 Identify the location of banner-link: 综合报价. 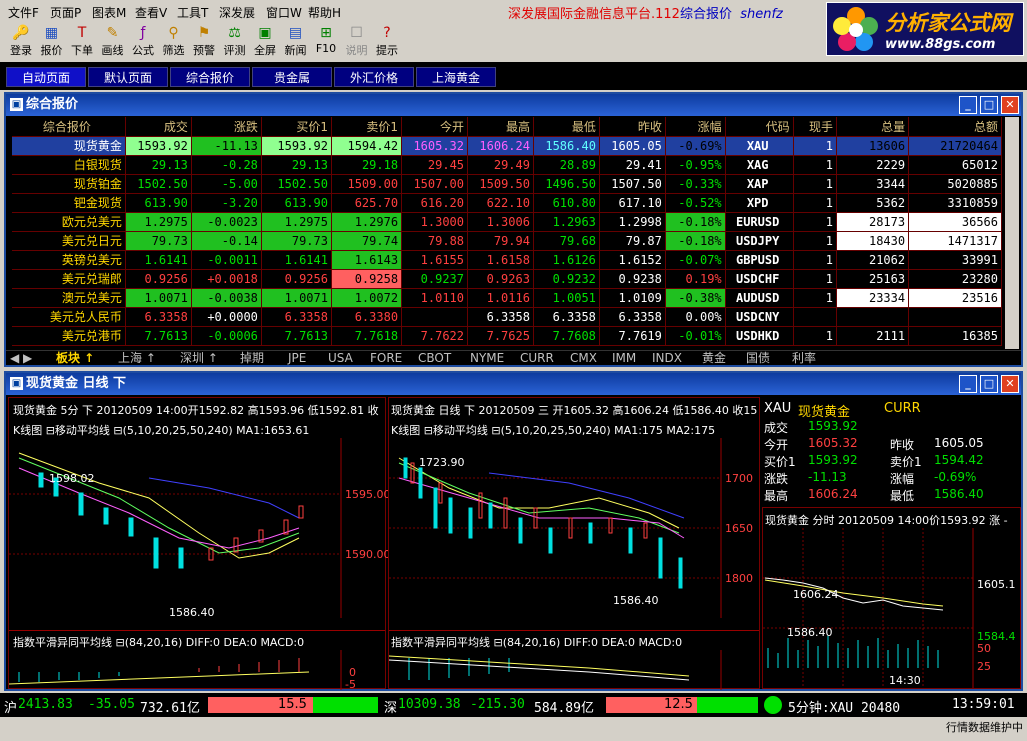
(706, 14).